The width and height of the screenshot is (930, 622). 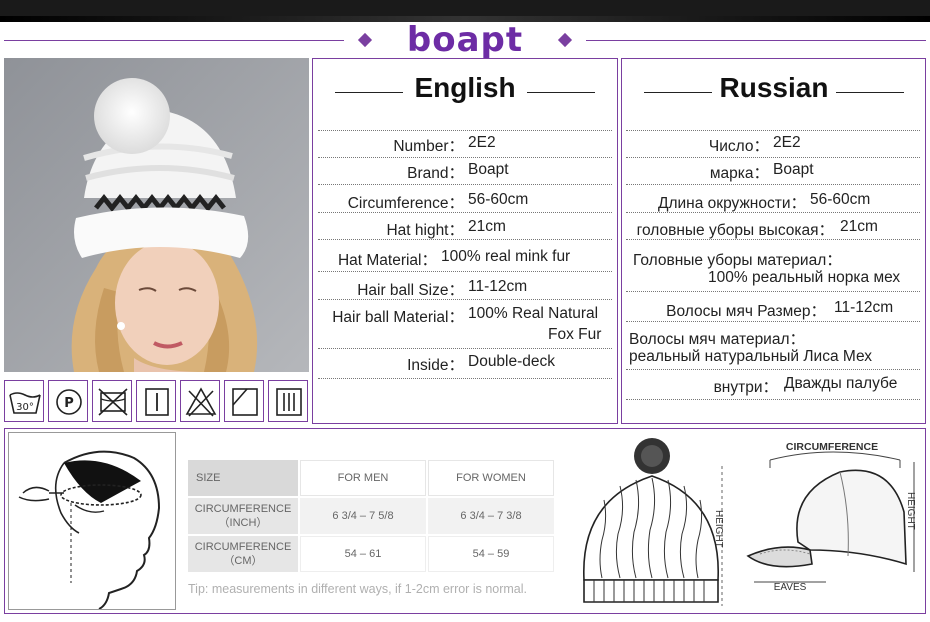 I want to click on dry-clean-p-icon: P, so click(x=68, y=401).